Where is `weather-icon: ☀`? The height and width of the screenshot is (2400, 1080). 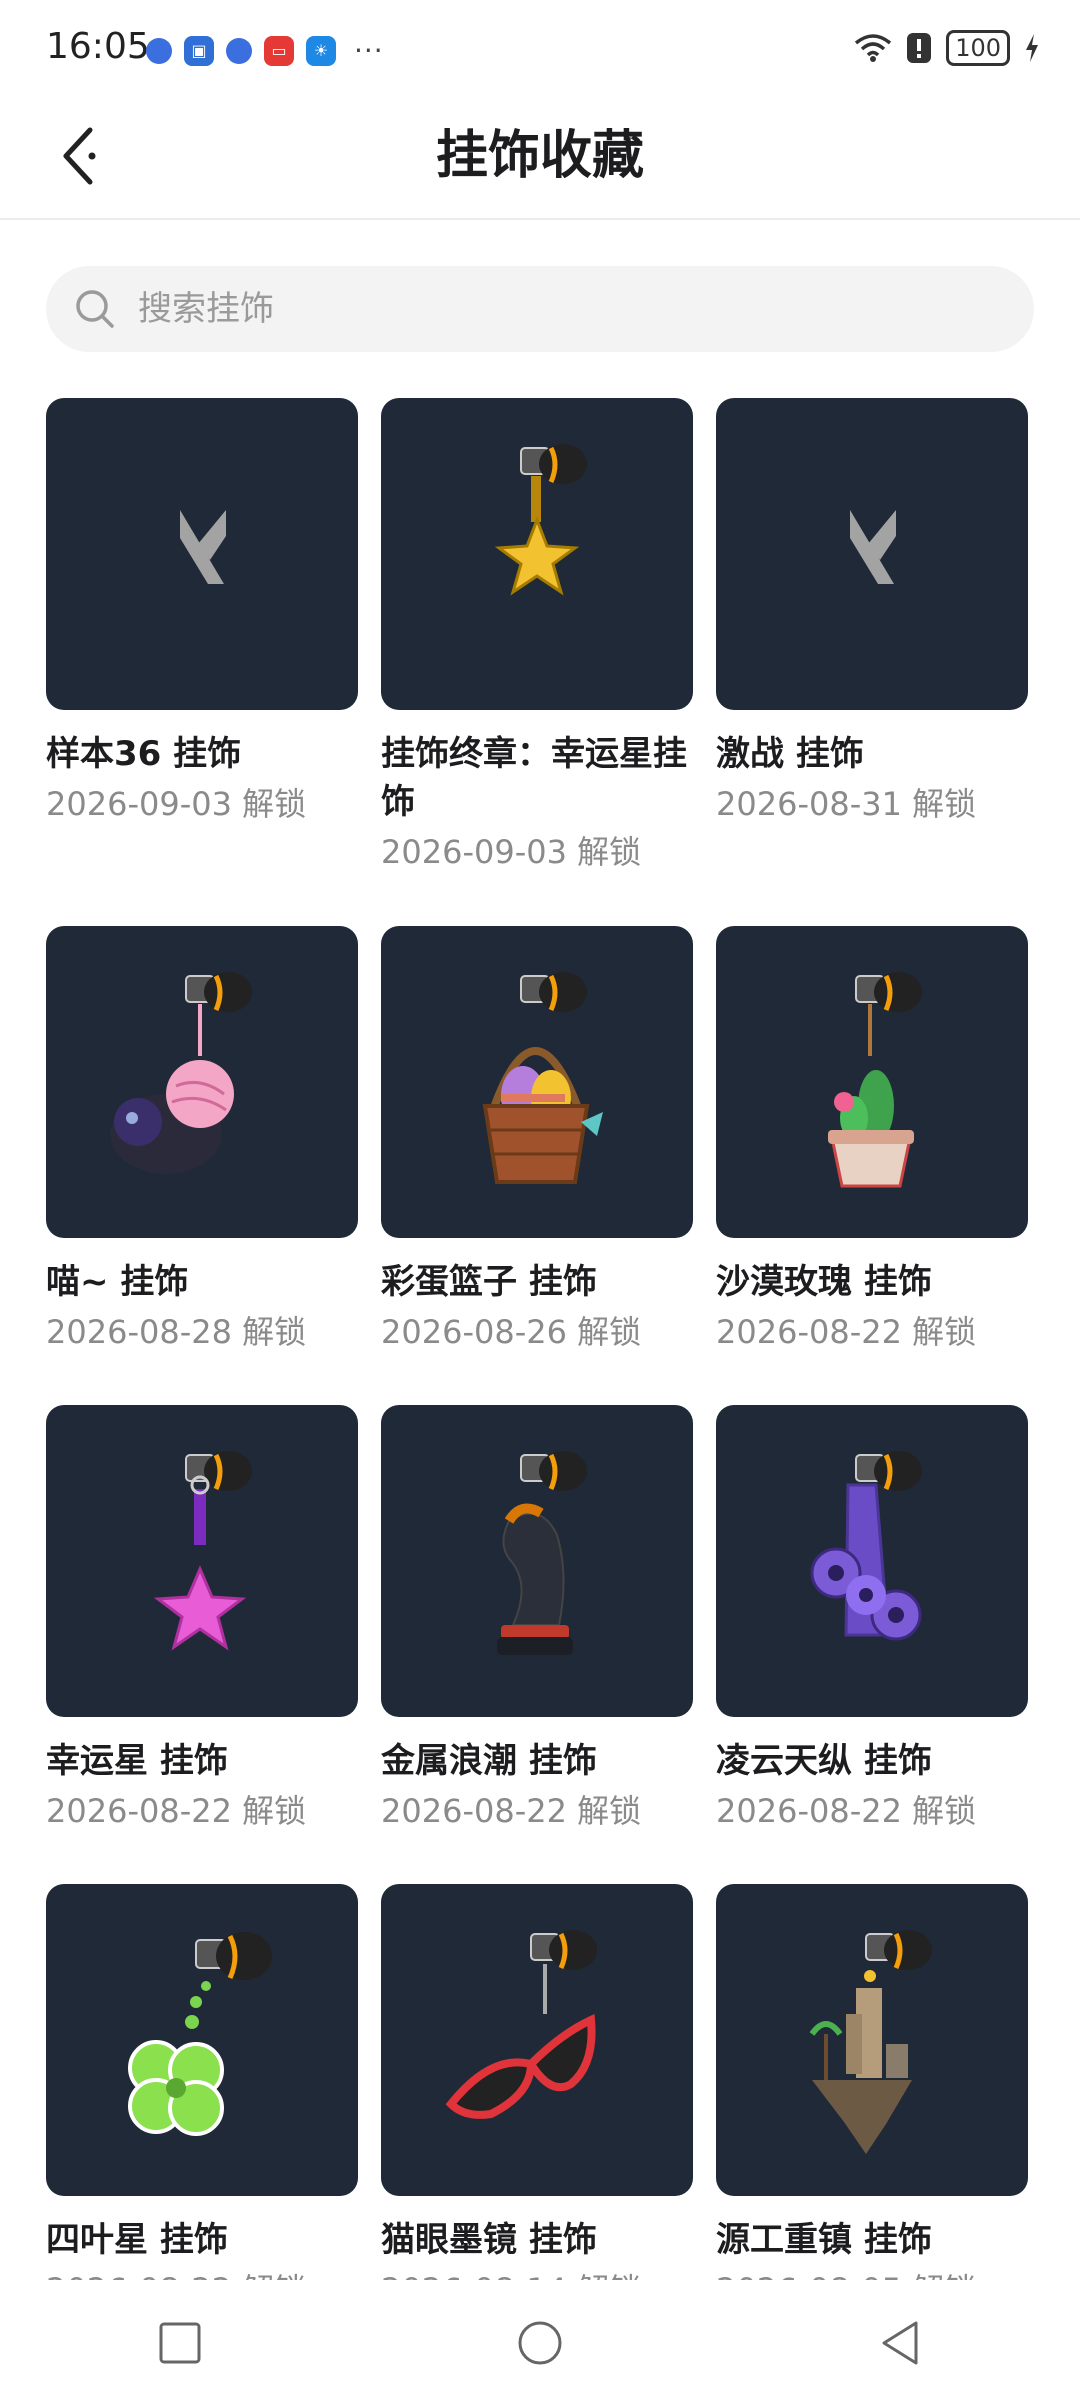
weather-icon: ☀ is located at coordinates (321, 50).